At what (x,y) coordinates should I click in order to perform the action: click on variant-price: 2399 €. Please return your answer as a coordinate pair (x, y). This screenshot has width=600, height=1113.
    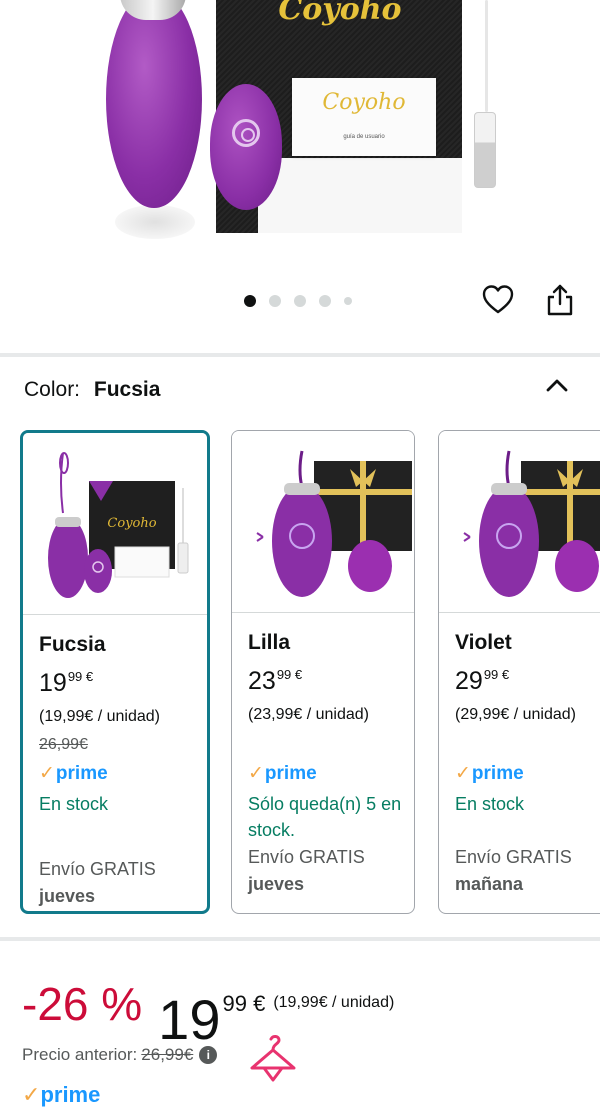
    Looking at the image, I should click on (275, 681).